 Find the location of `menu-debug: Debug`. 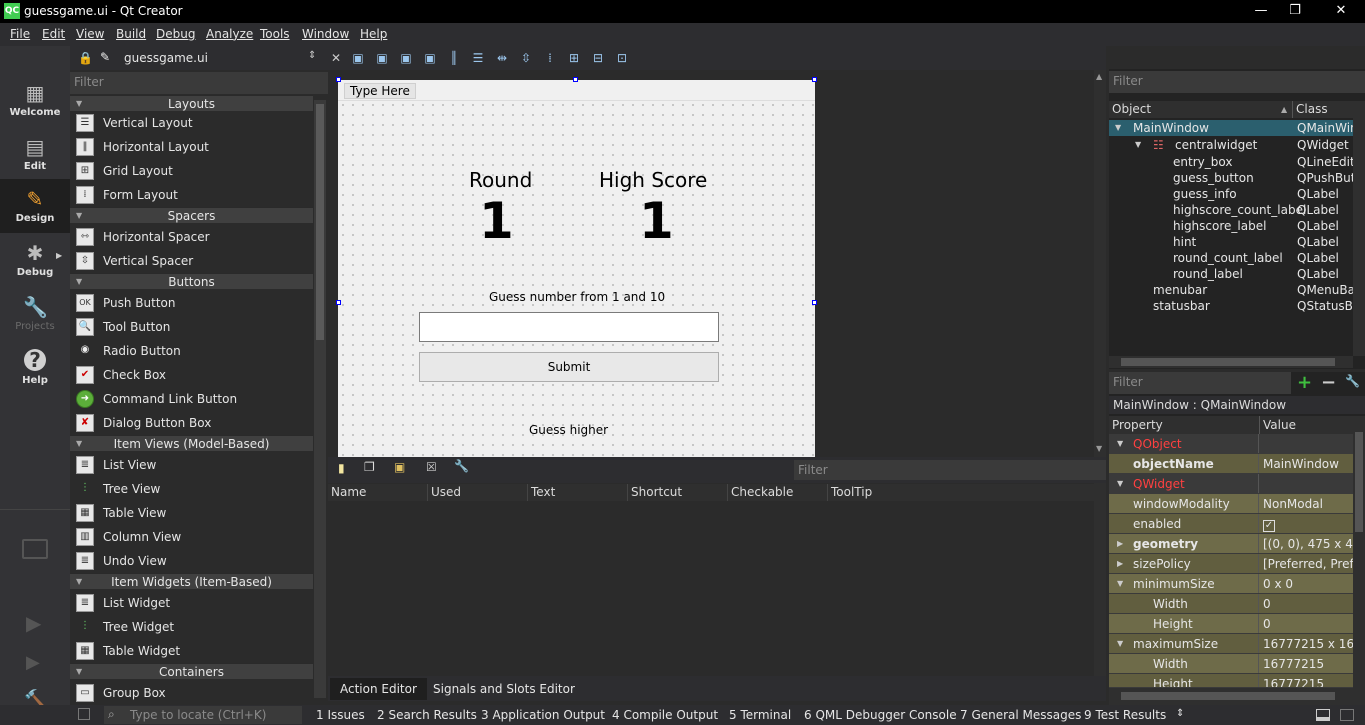

menu-debug: Debug is located at coordinates (175, 34).